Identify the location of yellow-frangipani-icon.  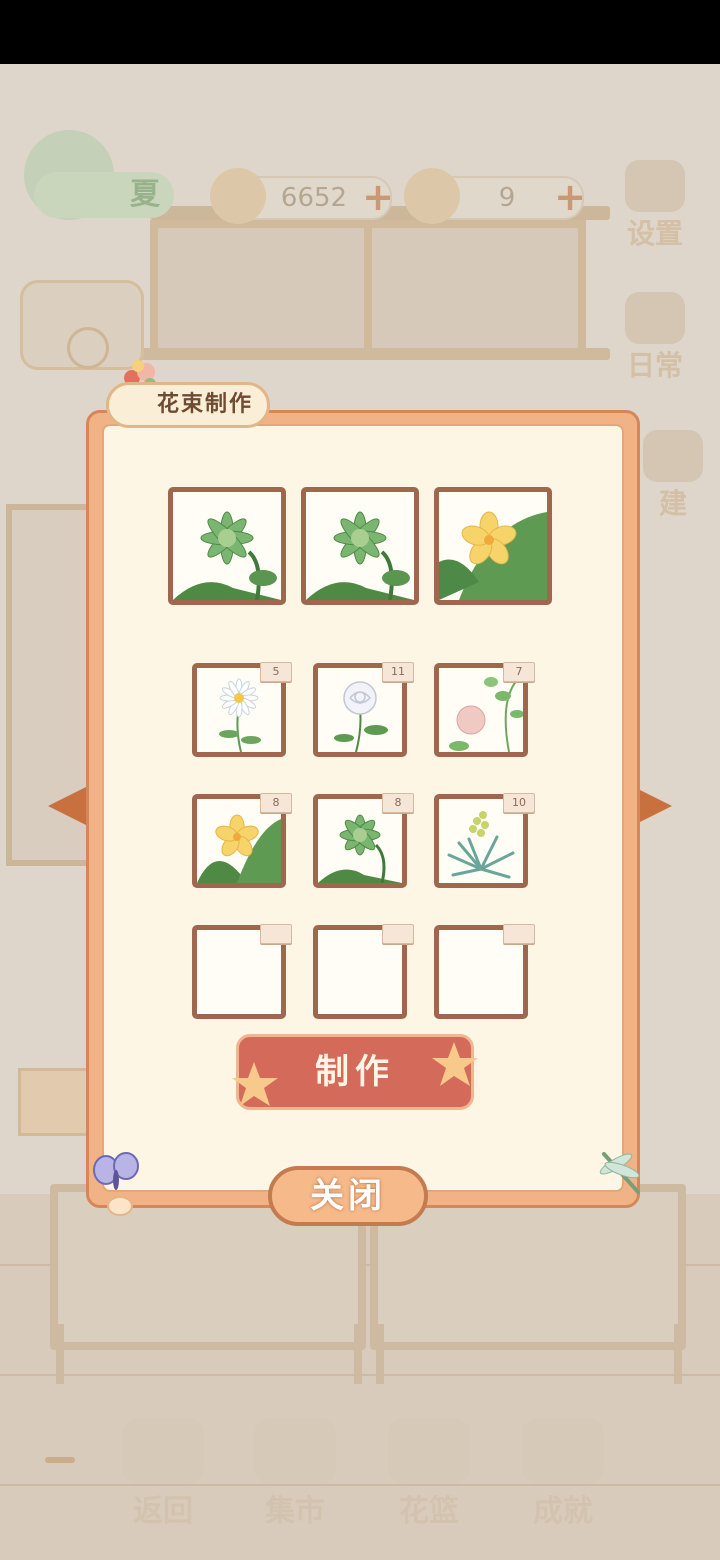
(493, 555).